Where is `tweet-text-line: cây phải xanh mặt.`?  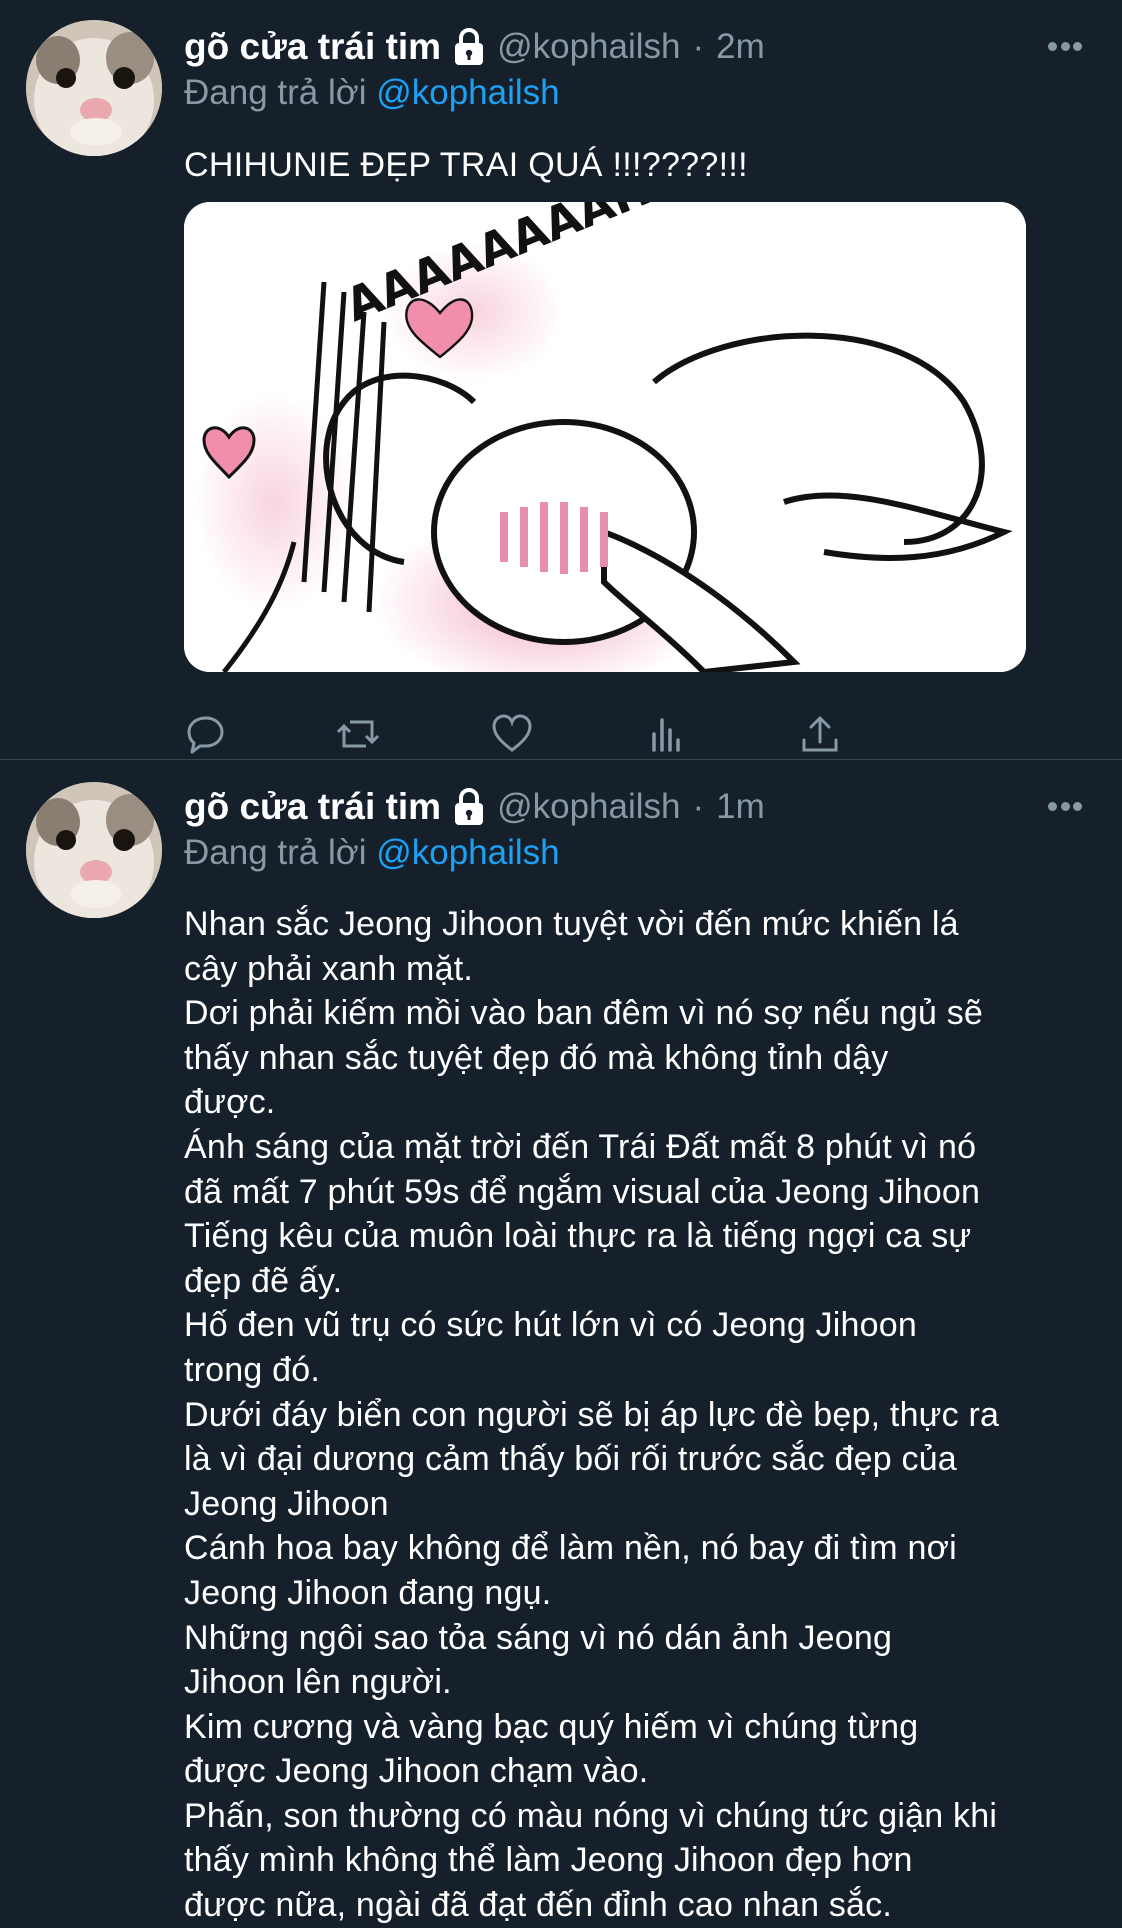 tweet-text-line: cây phải xanh mặt. is located at coordinates (328, 968).